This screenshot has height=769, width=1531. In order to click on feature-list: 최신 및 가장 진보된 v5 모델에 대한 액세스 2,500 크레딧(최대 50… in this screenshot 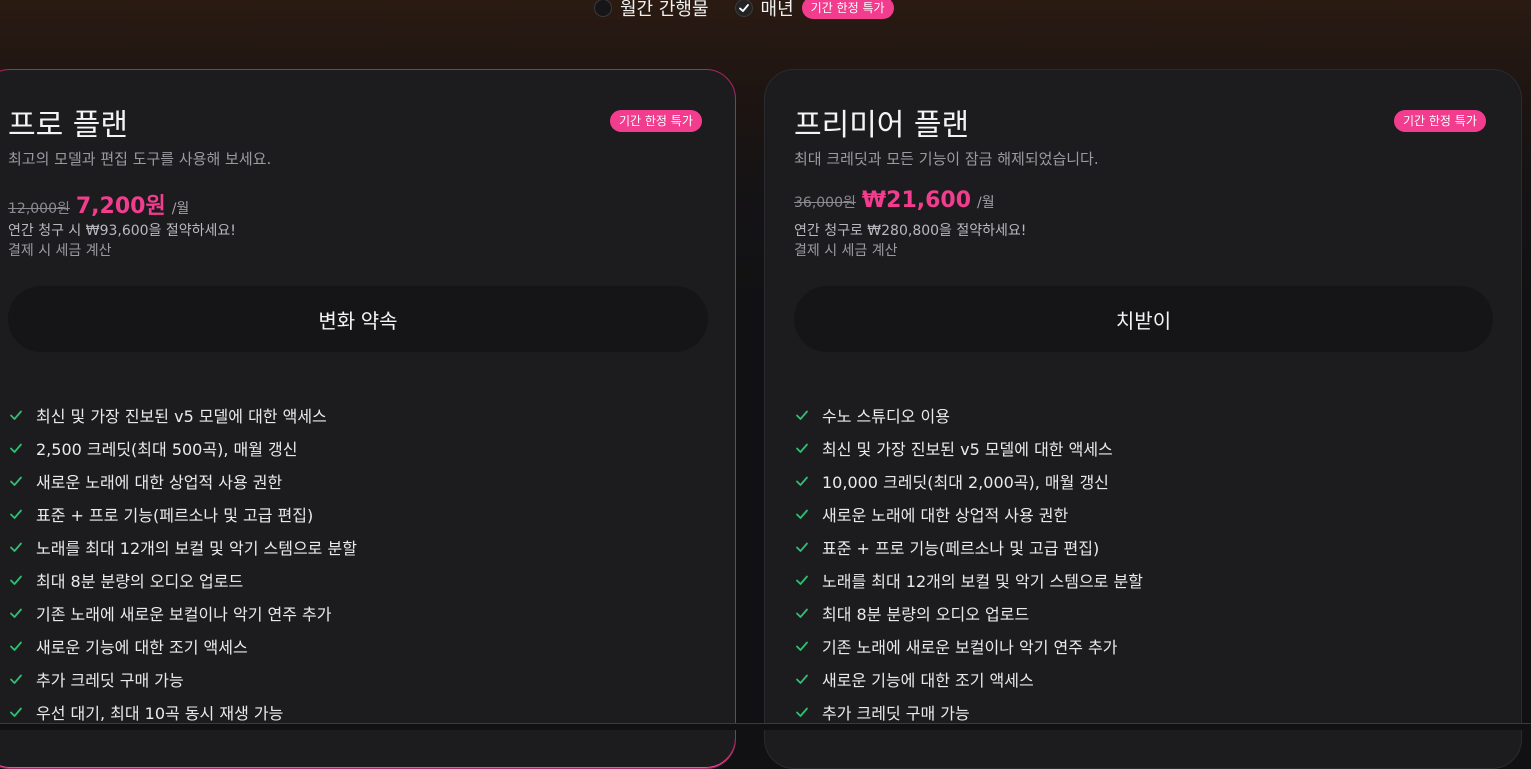, I will do `click(182, 563)`.